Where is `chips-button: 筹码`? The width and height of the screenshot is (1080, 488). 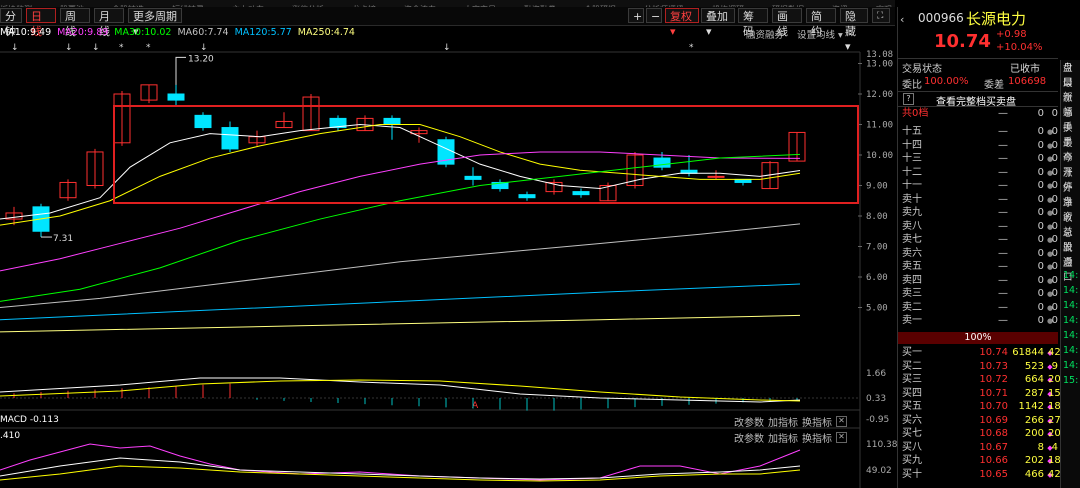 chips-button: 筹码 is located at coordinates (753, 23).